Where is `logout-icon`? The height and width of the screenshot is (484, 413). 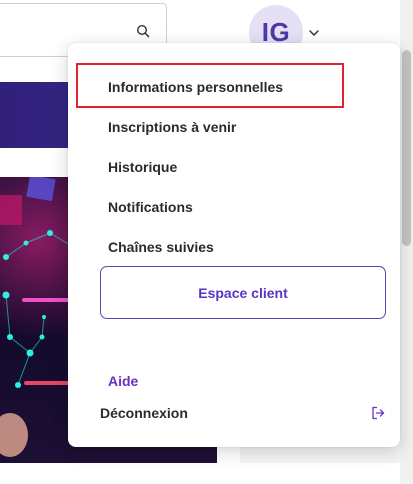
logout-icon is located at coordinates (378, 413).